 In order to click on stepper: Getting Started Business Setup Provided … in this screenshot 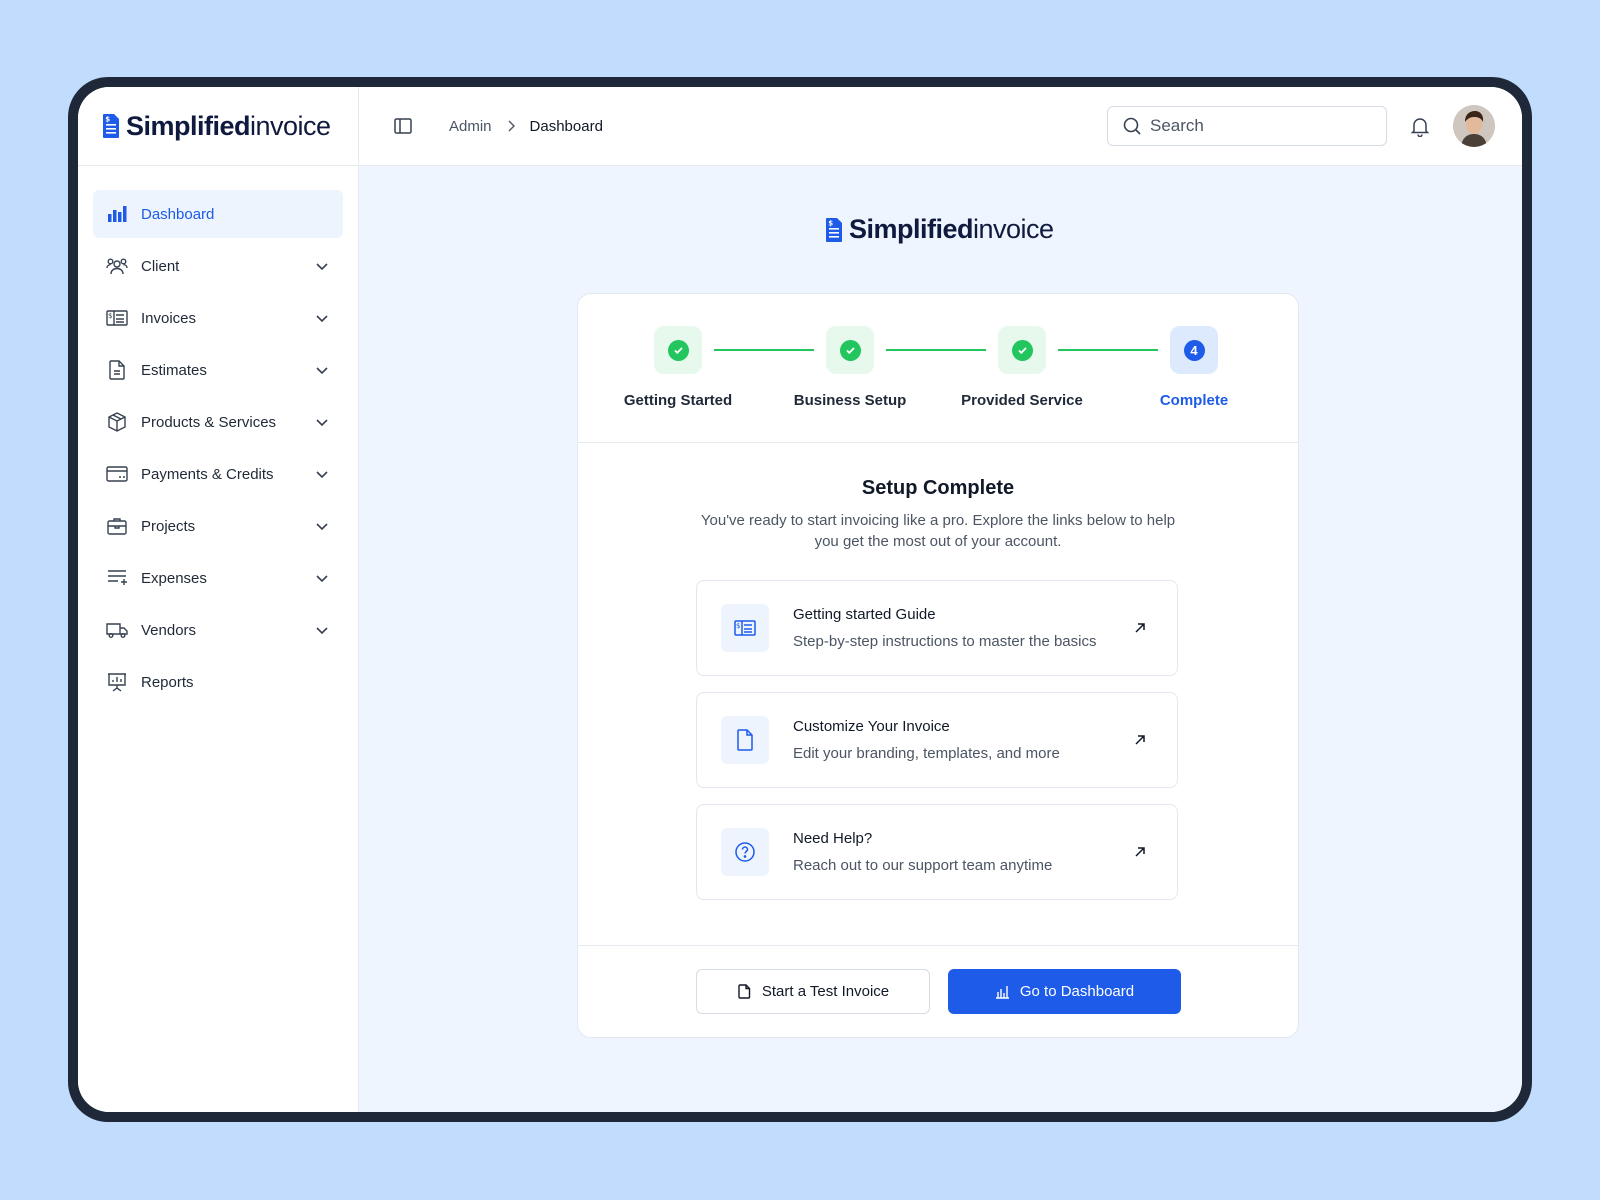, I will do `click(938, 368)`.